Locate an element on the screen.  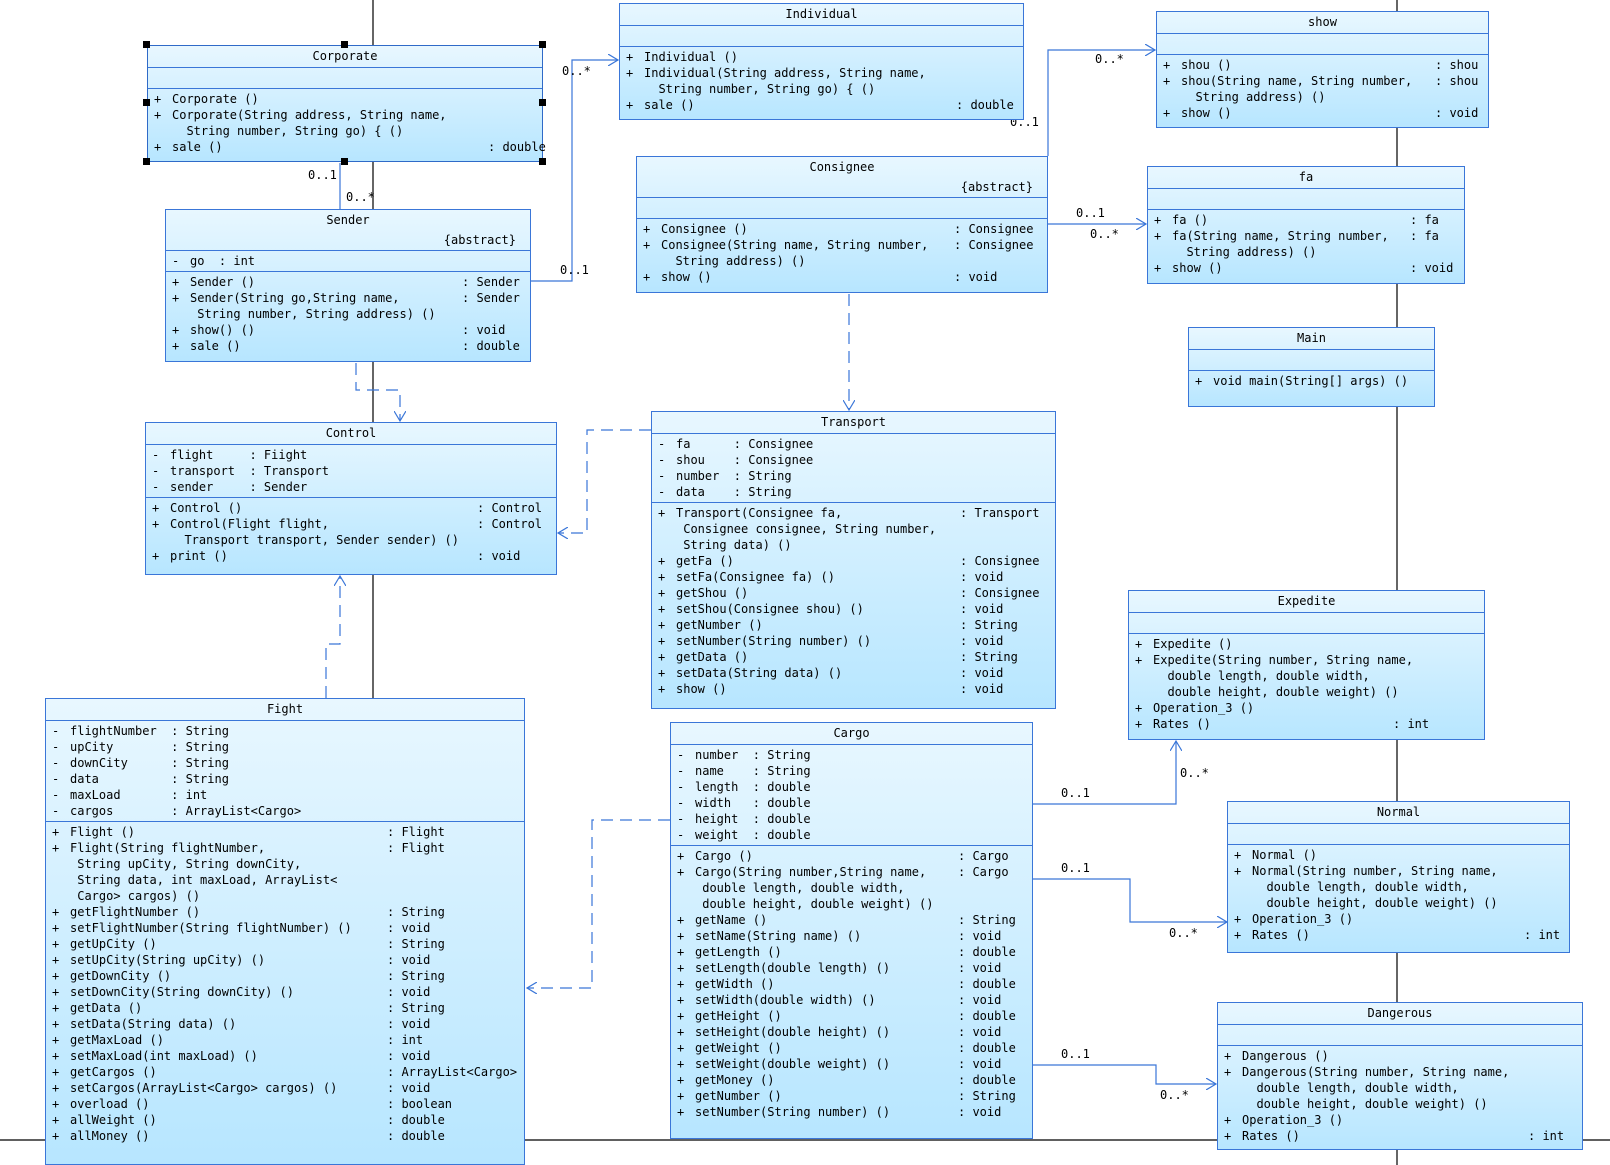
operation-row: Cargo> cargos) () is located at coordinates (285, 896).